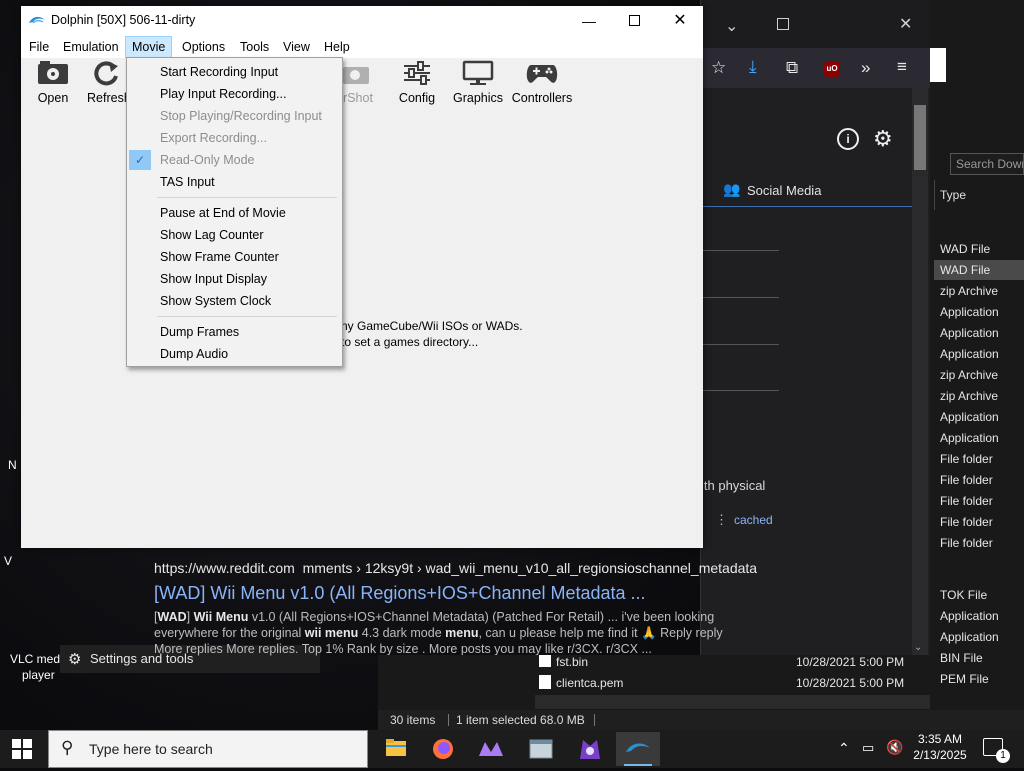 The height and width of the screenshot is (771, 1024). I want to click on movie-menu-item: Start Recording Input, so click(234, 72).